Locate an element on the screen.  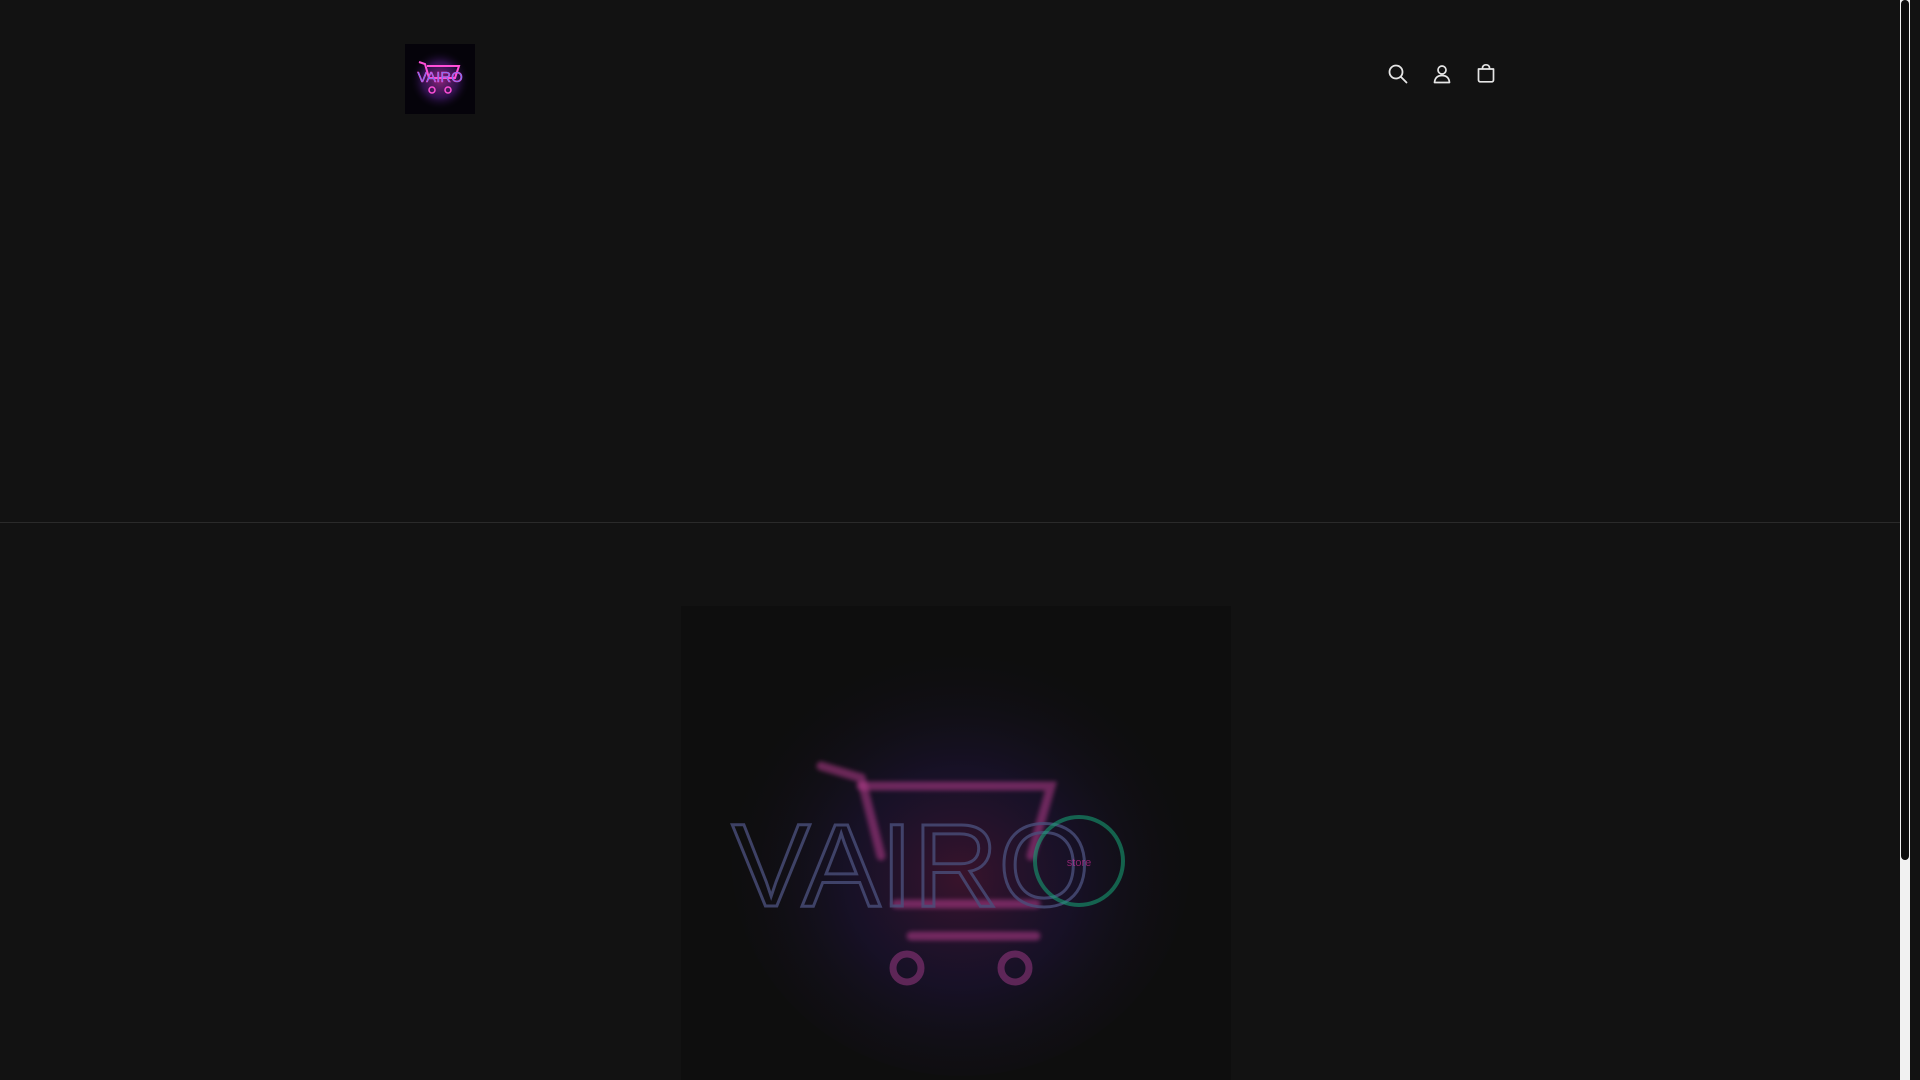
search-icon is located at coordinates (1398, 74).